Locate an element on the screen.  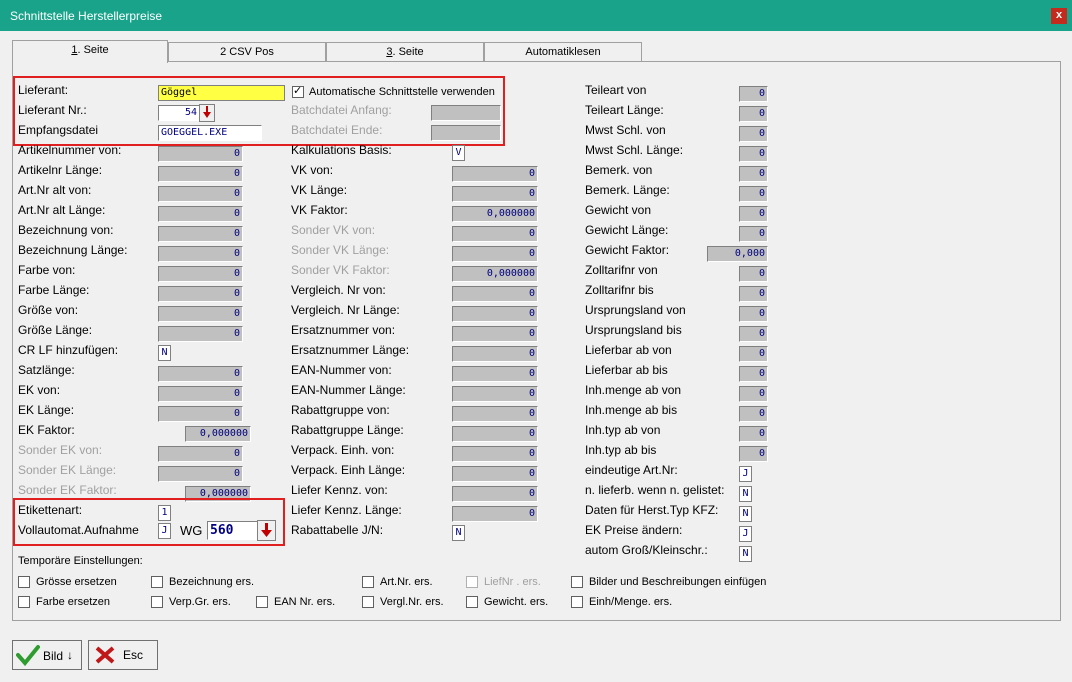
window-title: Schnittstelle Herstellerpreise is located at coordinates (86, 16).